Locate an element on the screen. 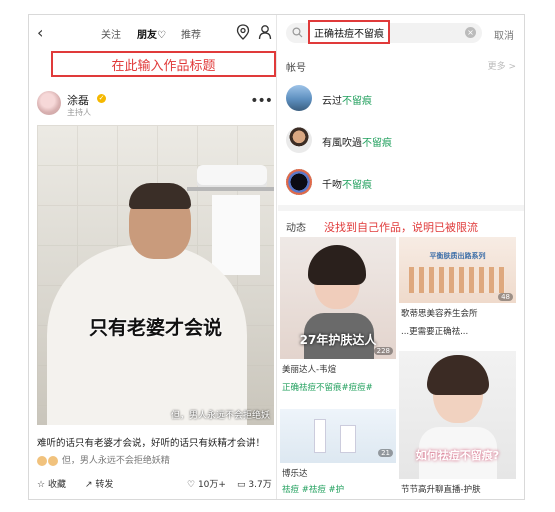  towel is located at coordinates (232, 177).